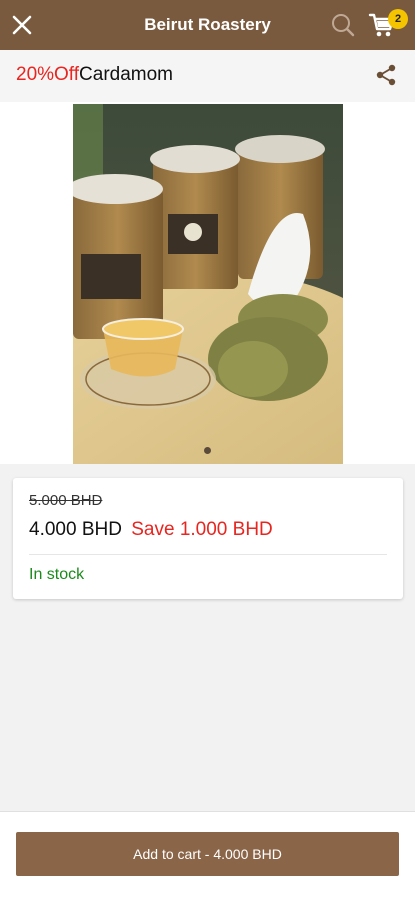 The width and height of the screenshot is (415, 900). What do you see at coordinates (207, 76) in the screenshot?
I see `product-title-row: 20%OffCardamom` at bounding box center [207, 76].